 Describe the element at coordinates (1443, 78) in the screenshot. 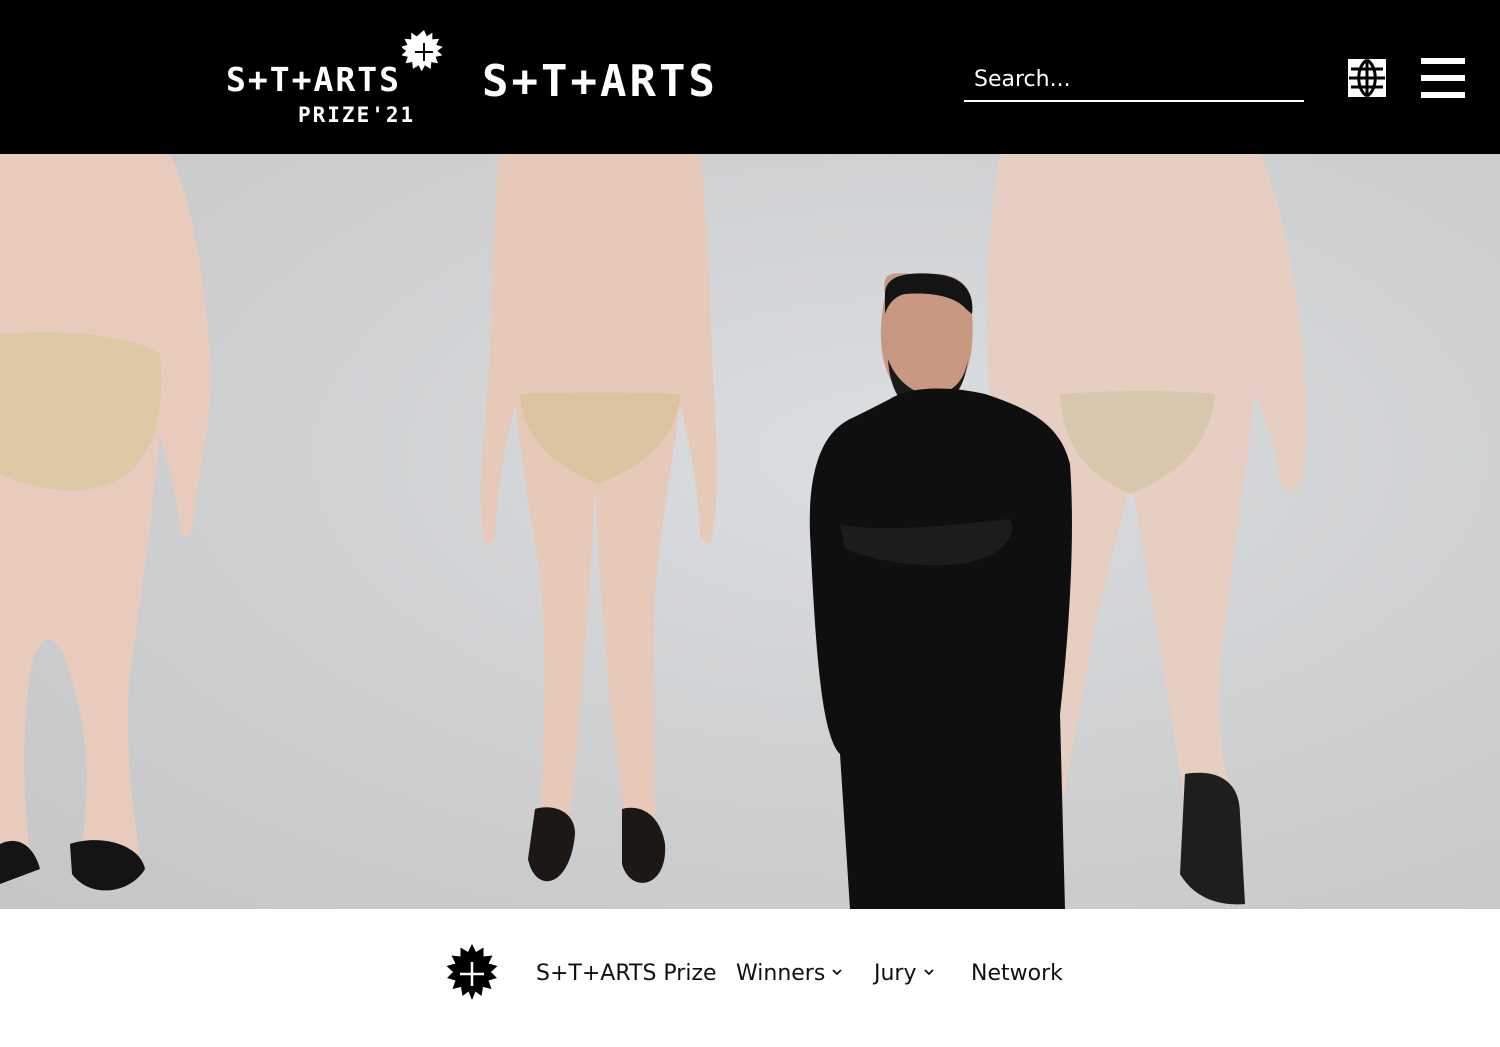

I see `hamburger-menu-icon` at that location.